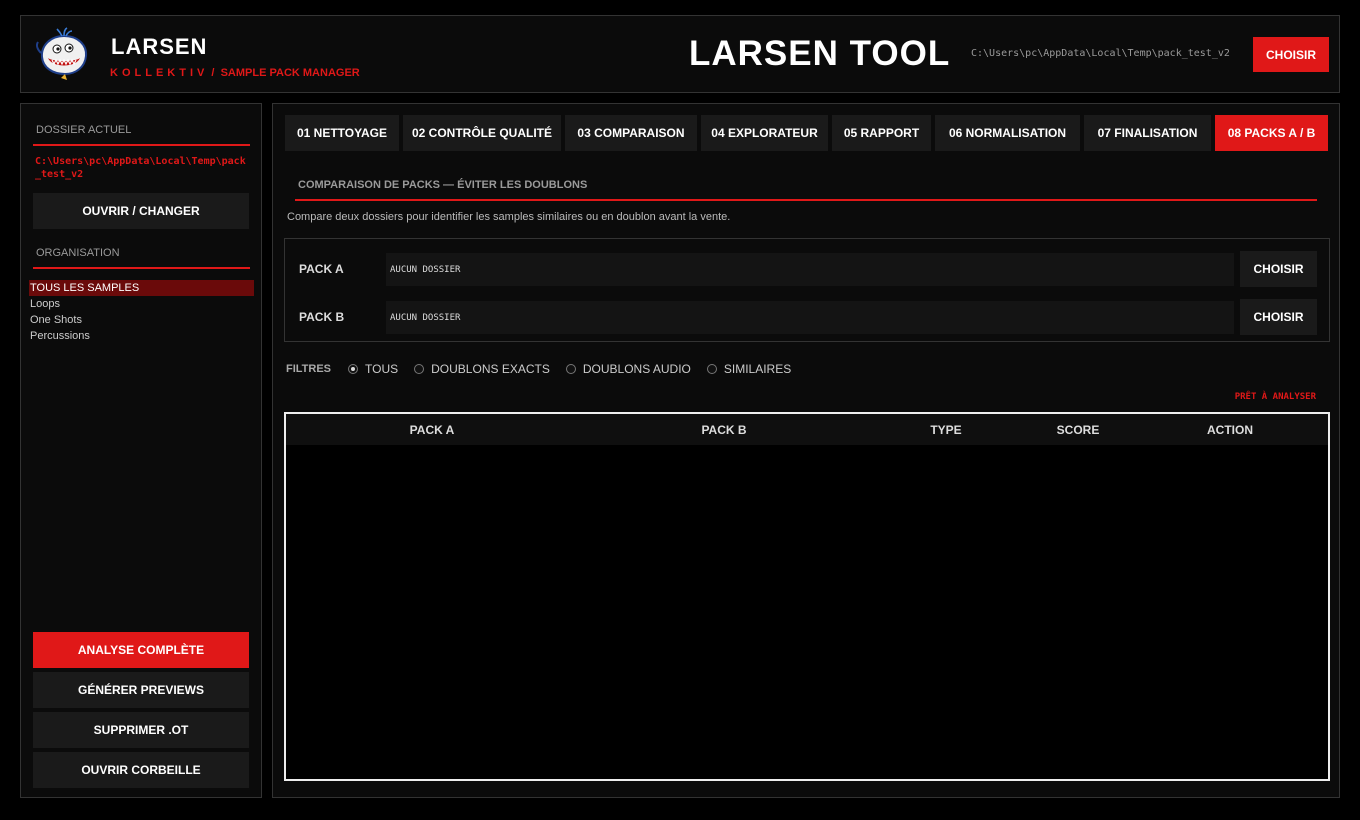 The height and width of the screenshot is (820, 1360). Describe the element at coordinates (290, 73) in the screenshot. I see `brand-sub-manager: SAMPLE PACK MANAGER` at that location.